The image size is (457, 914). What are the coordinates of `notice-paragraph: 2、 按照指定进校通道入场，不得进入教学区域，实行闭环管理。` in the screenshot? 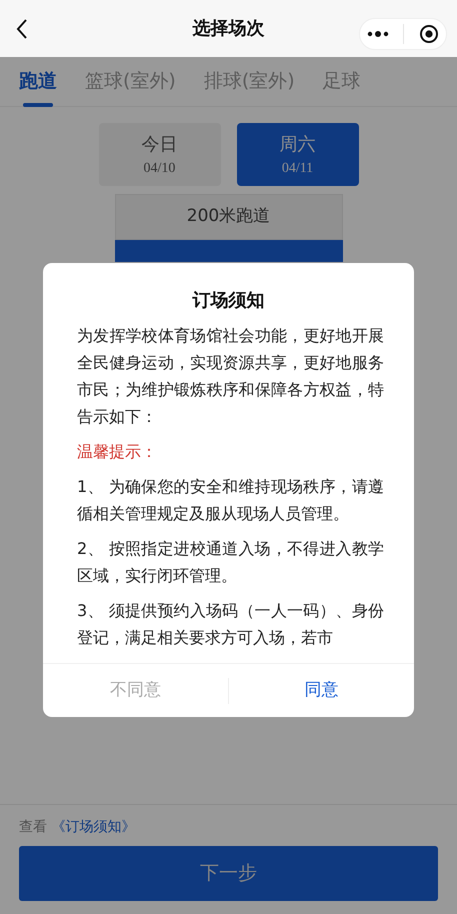 It's located at (230, 562).